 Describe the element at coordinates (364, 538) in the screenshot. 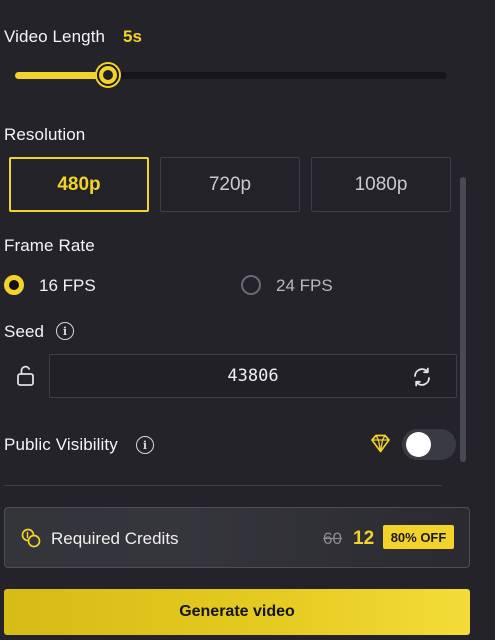

I see `discounted-credit-price: 12` at that location.